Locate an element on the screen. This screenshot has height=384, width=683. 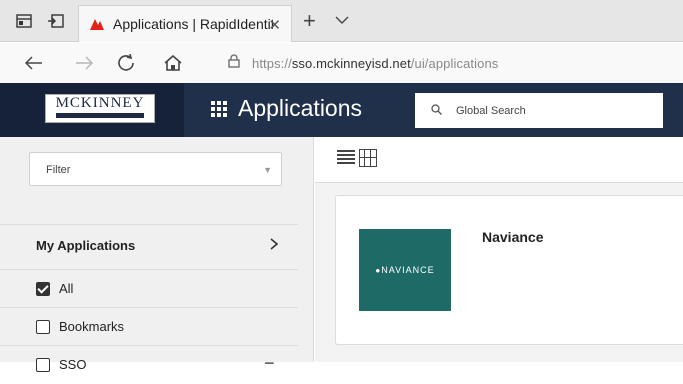
refresh-icon is located at coordinates (126, 63).